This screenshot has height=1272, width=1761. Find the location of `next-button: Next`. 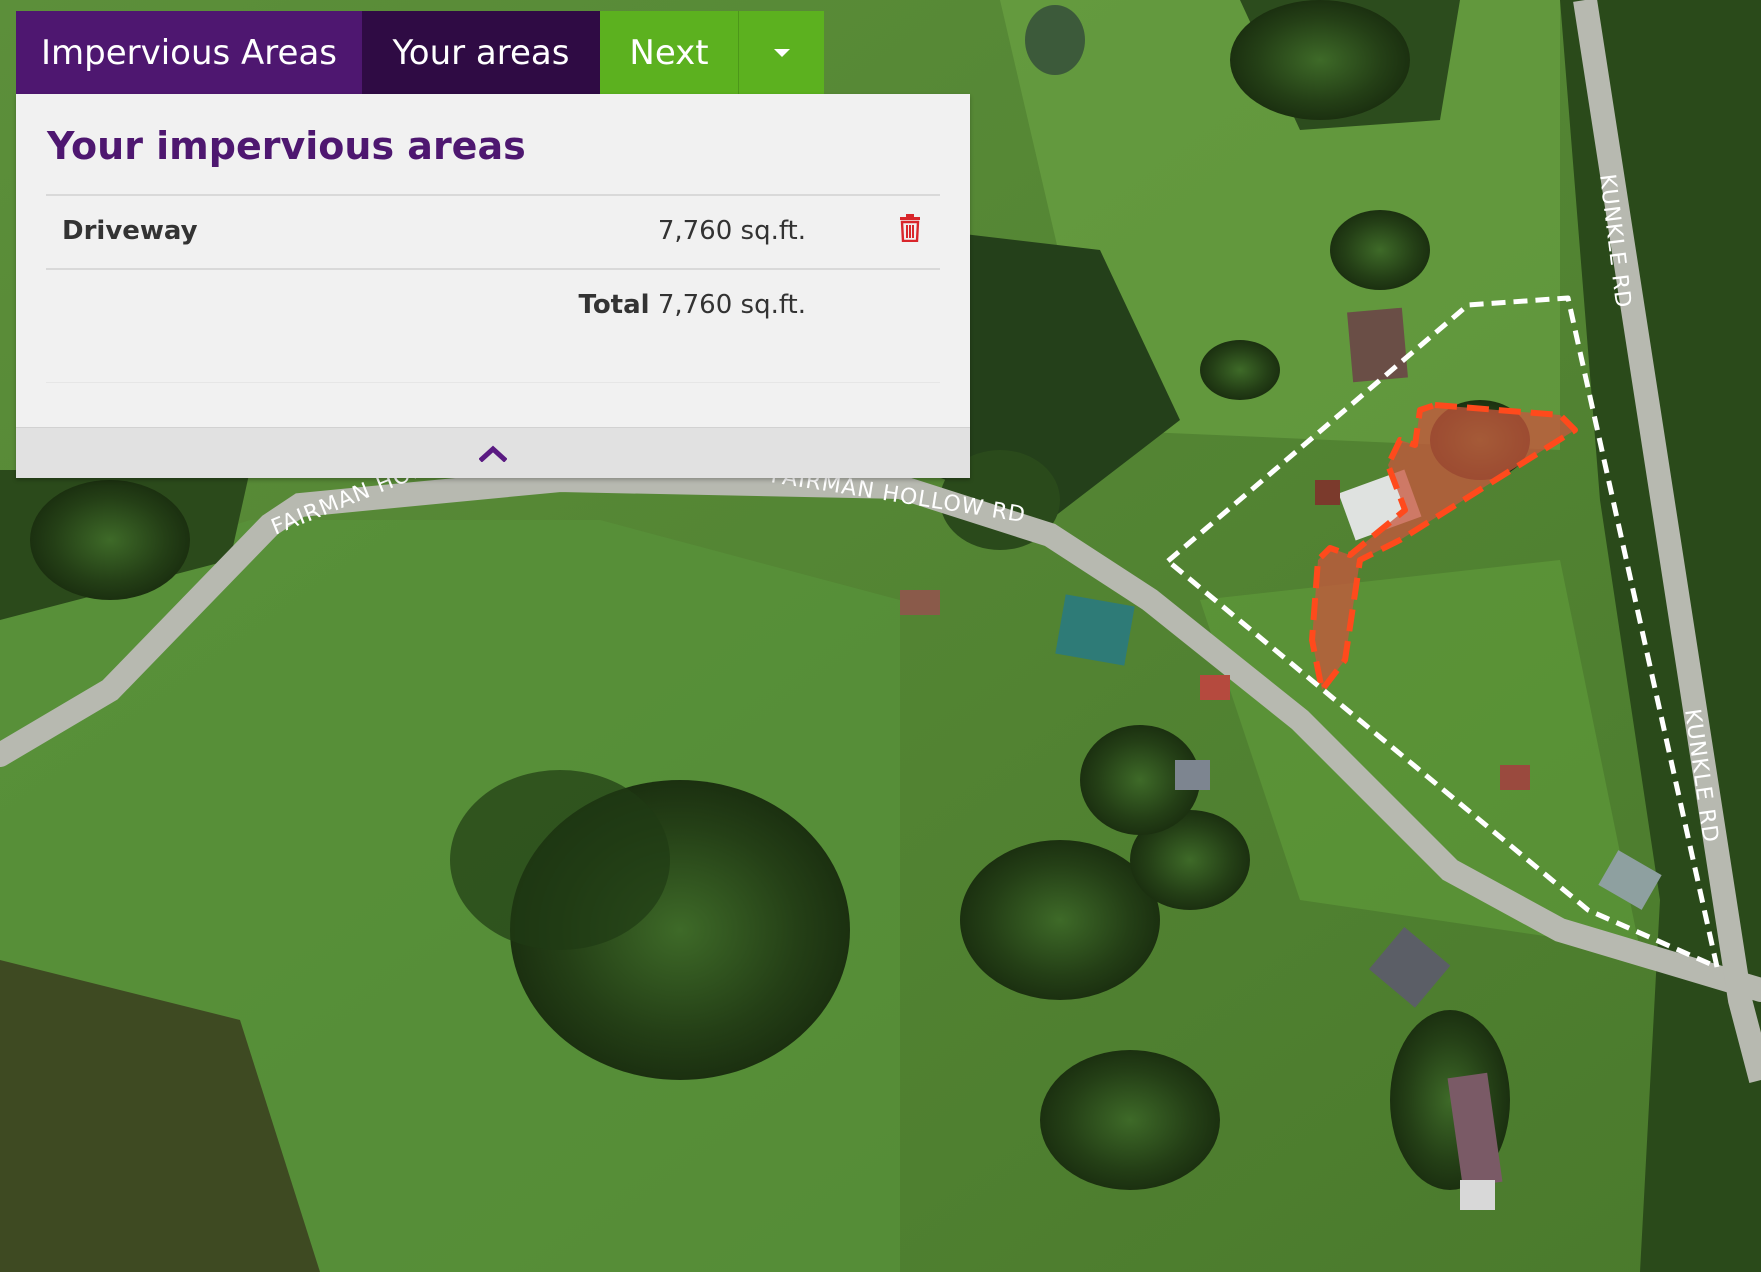

next-button: Next is located at coordinates (669, 52).